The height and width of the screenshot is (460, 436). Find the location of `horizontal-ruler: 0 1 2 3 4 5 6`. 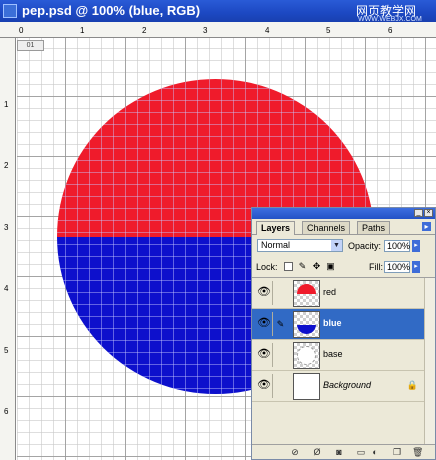

horizontal-ruler: 0 1 2 3 4 5 6 is located at coordinates (218, 30).